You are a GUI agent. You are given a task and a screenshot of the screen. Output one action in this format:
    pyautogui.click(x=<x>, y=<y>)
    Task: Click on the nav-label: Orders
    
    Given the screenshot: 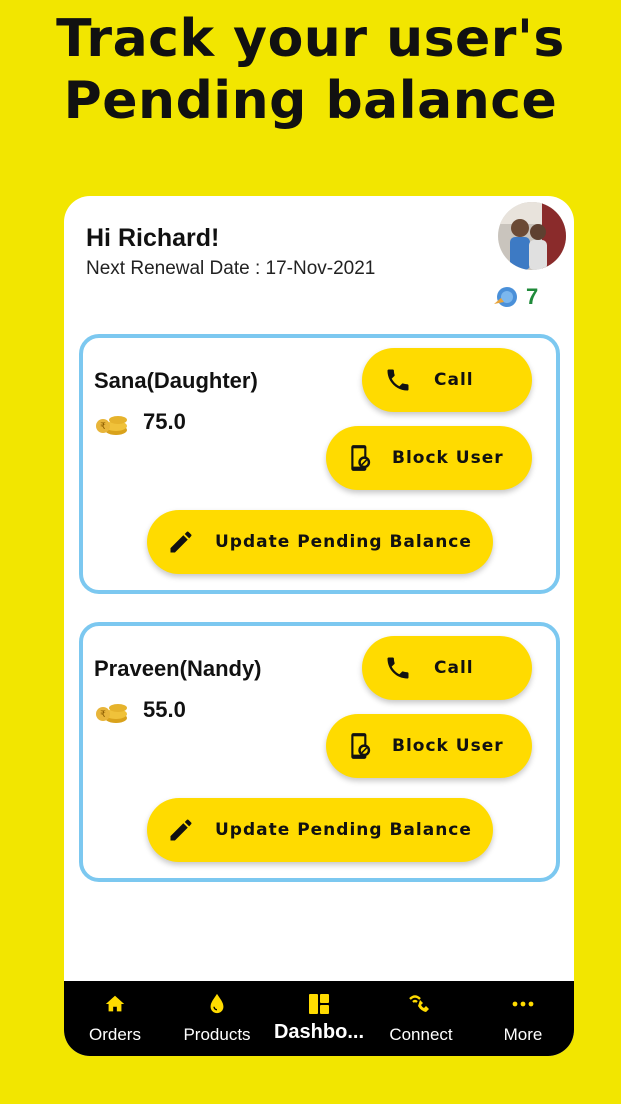 What is the action you would take?
    pyautogui.click(x=115, y=1034)
    